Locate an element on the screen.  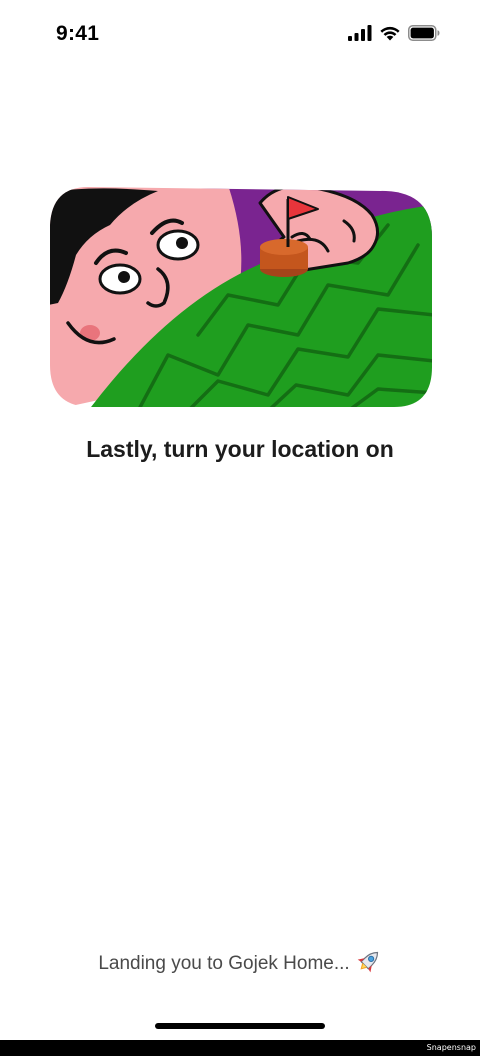
status-icons is located at coordinates (394, 33).